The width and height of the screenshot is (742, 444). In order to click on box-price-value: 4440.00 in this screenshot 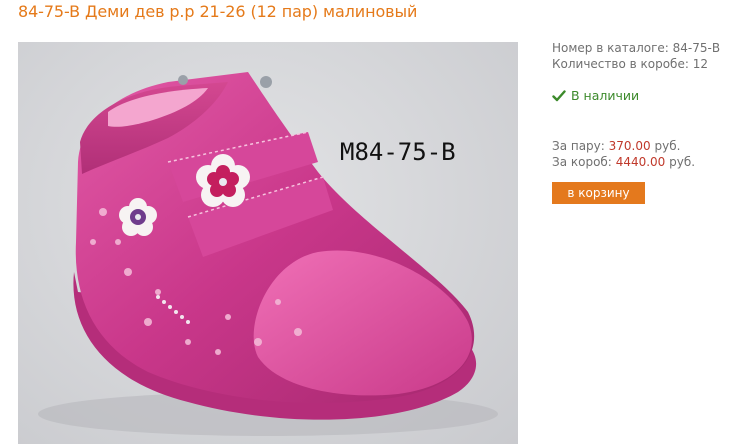, I will do `click(640, 162)`.